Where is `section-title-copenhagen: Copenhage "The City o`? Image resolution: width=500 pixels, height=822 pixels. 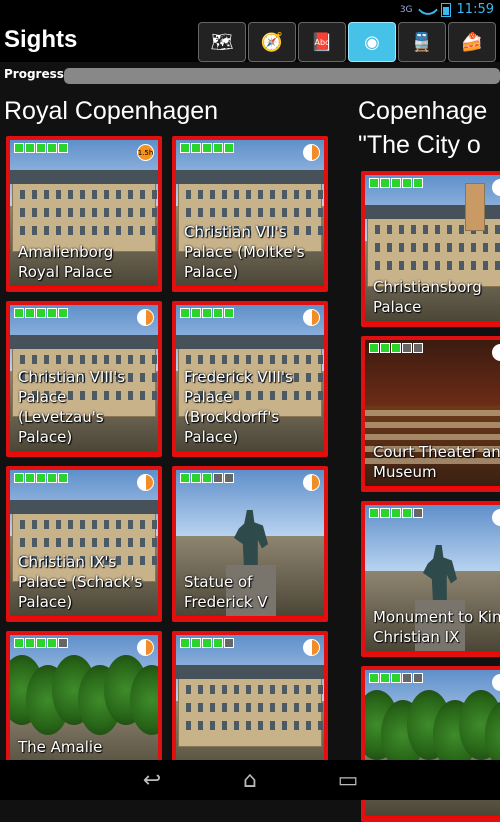
section-title-copenhagen: Copenhage "The City o is located at coordinates (423, 128).